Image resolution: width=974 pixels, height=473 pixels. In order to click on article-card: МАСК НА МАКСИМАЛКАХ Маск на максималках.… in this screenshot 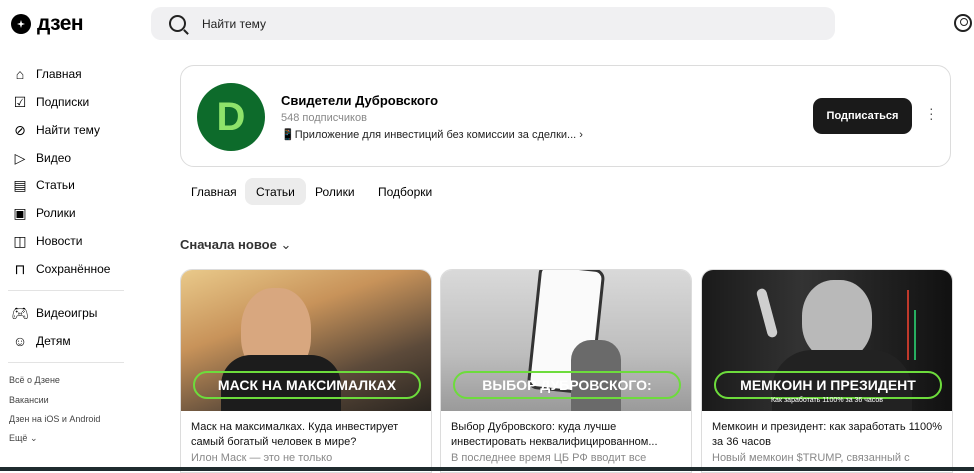, I will do `click(306, 371)`.